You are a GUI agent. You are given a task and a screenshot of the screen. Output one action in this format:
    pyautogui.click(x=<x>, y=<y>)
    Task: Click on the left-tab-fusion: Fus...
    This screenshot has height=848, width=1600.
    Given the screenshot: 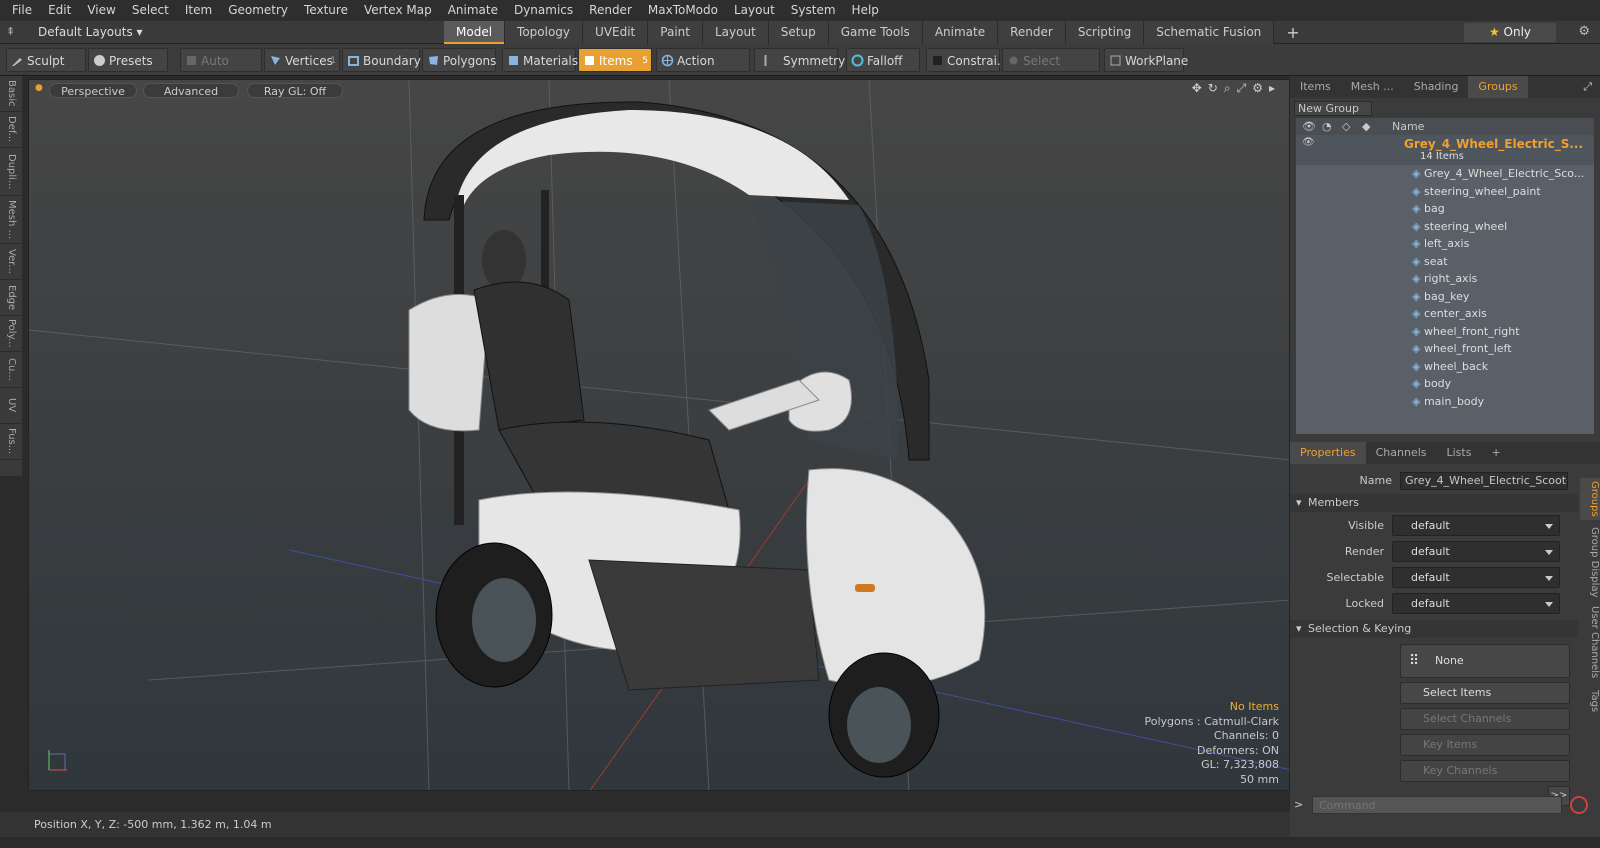 What is the action you would take?
    pyautogui.click(x=11, y=442)
    